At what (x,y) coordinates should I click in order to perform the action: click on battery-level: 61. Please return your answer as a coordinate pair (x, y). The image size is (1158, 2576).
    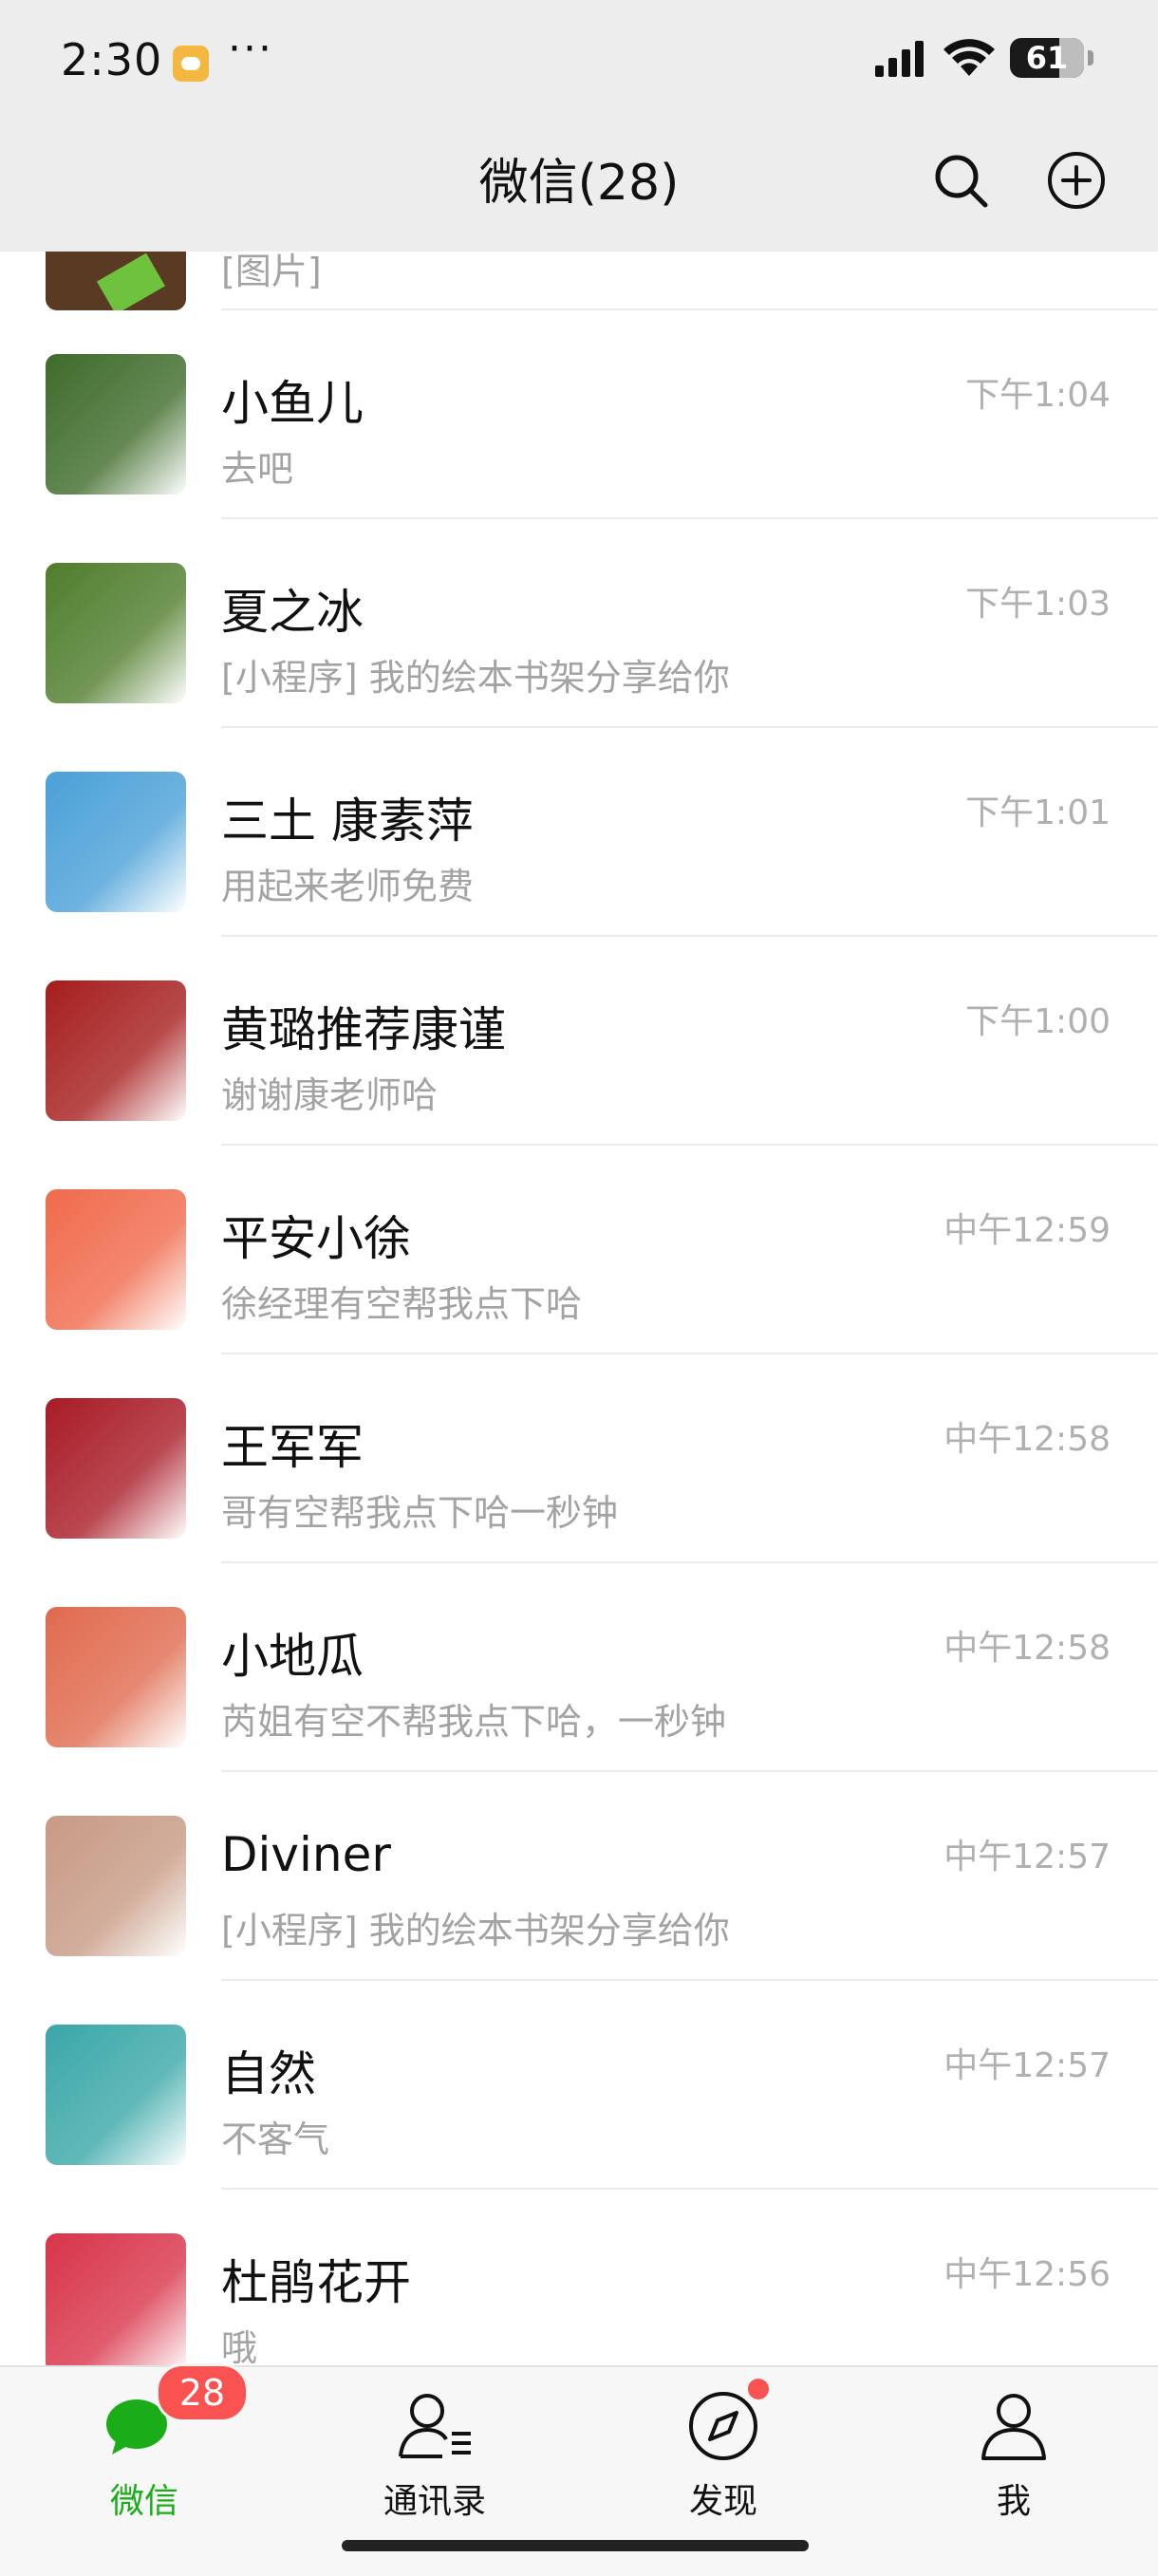
    Looking at the image, I should click on (1047, 58).